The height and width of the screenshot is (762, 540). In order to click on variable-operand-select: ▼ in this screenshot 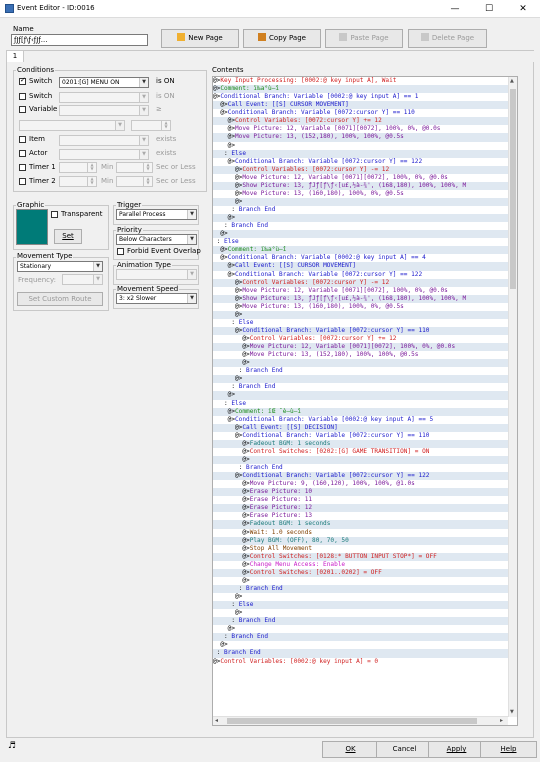, I will do `click(72, 125)`.